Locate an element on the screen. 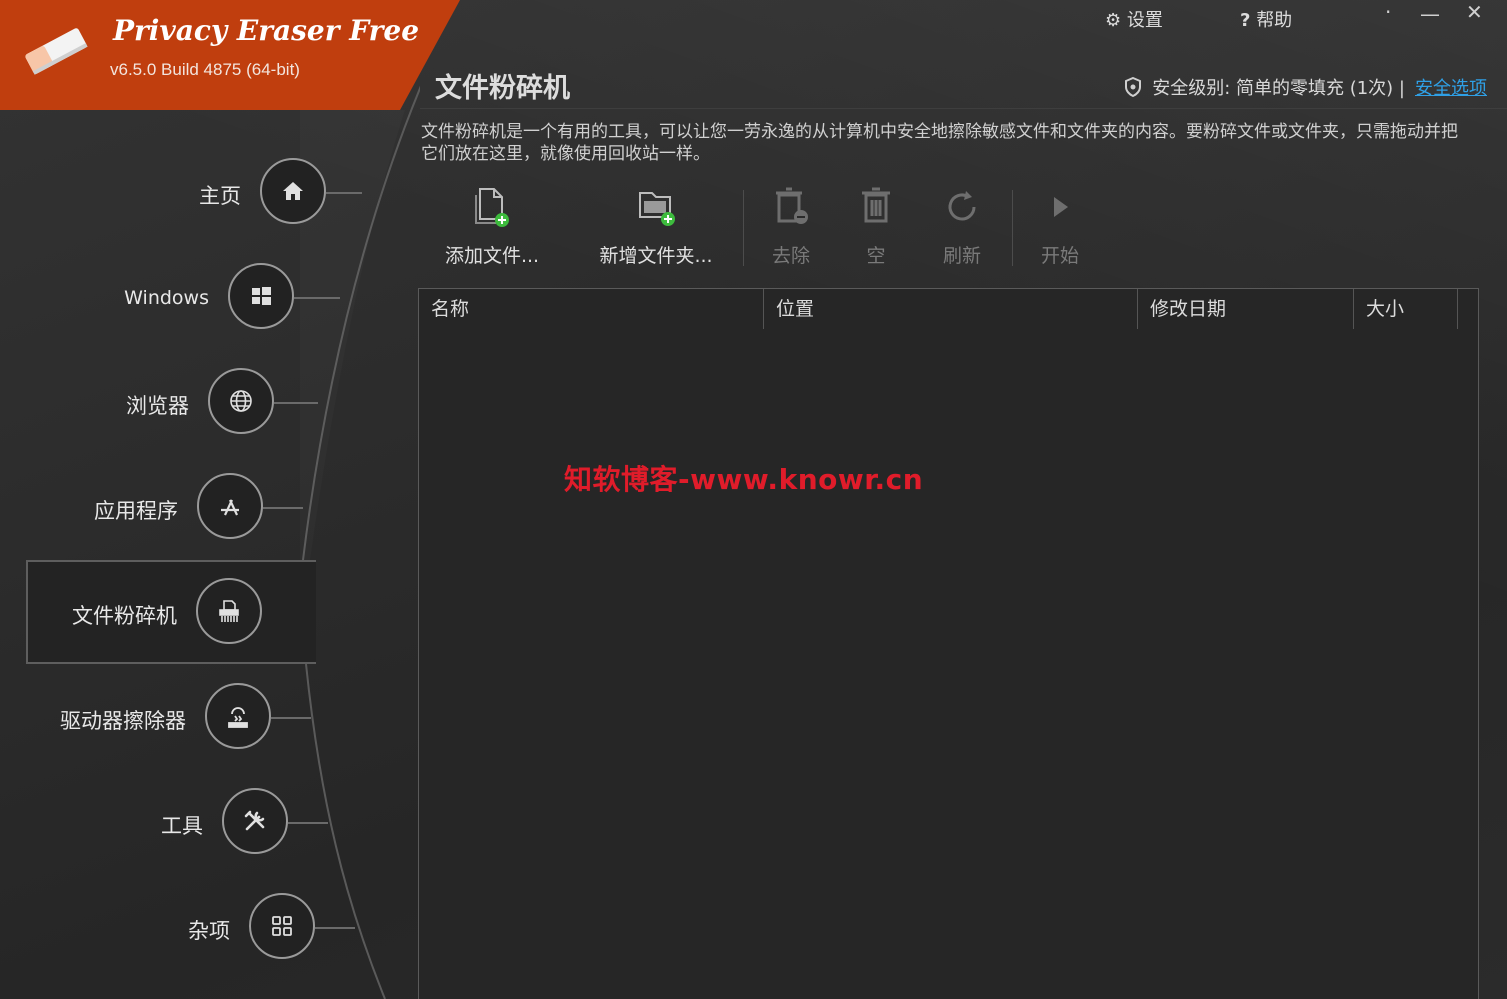 The height and width of the screenshot is (999, 1507). nav-item-tools: 工具 is located at coordinates (174, 821).